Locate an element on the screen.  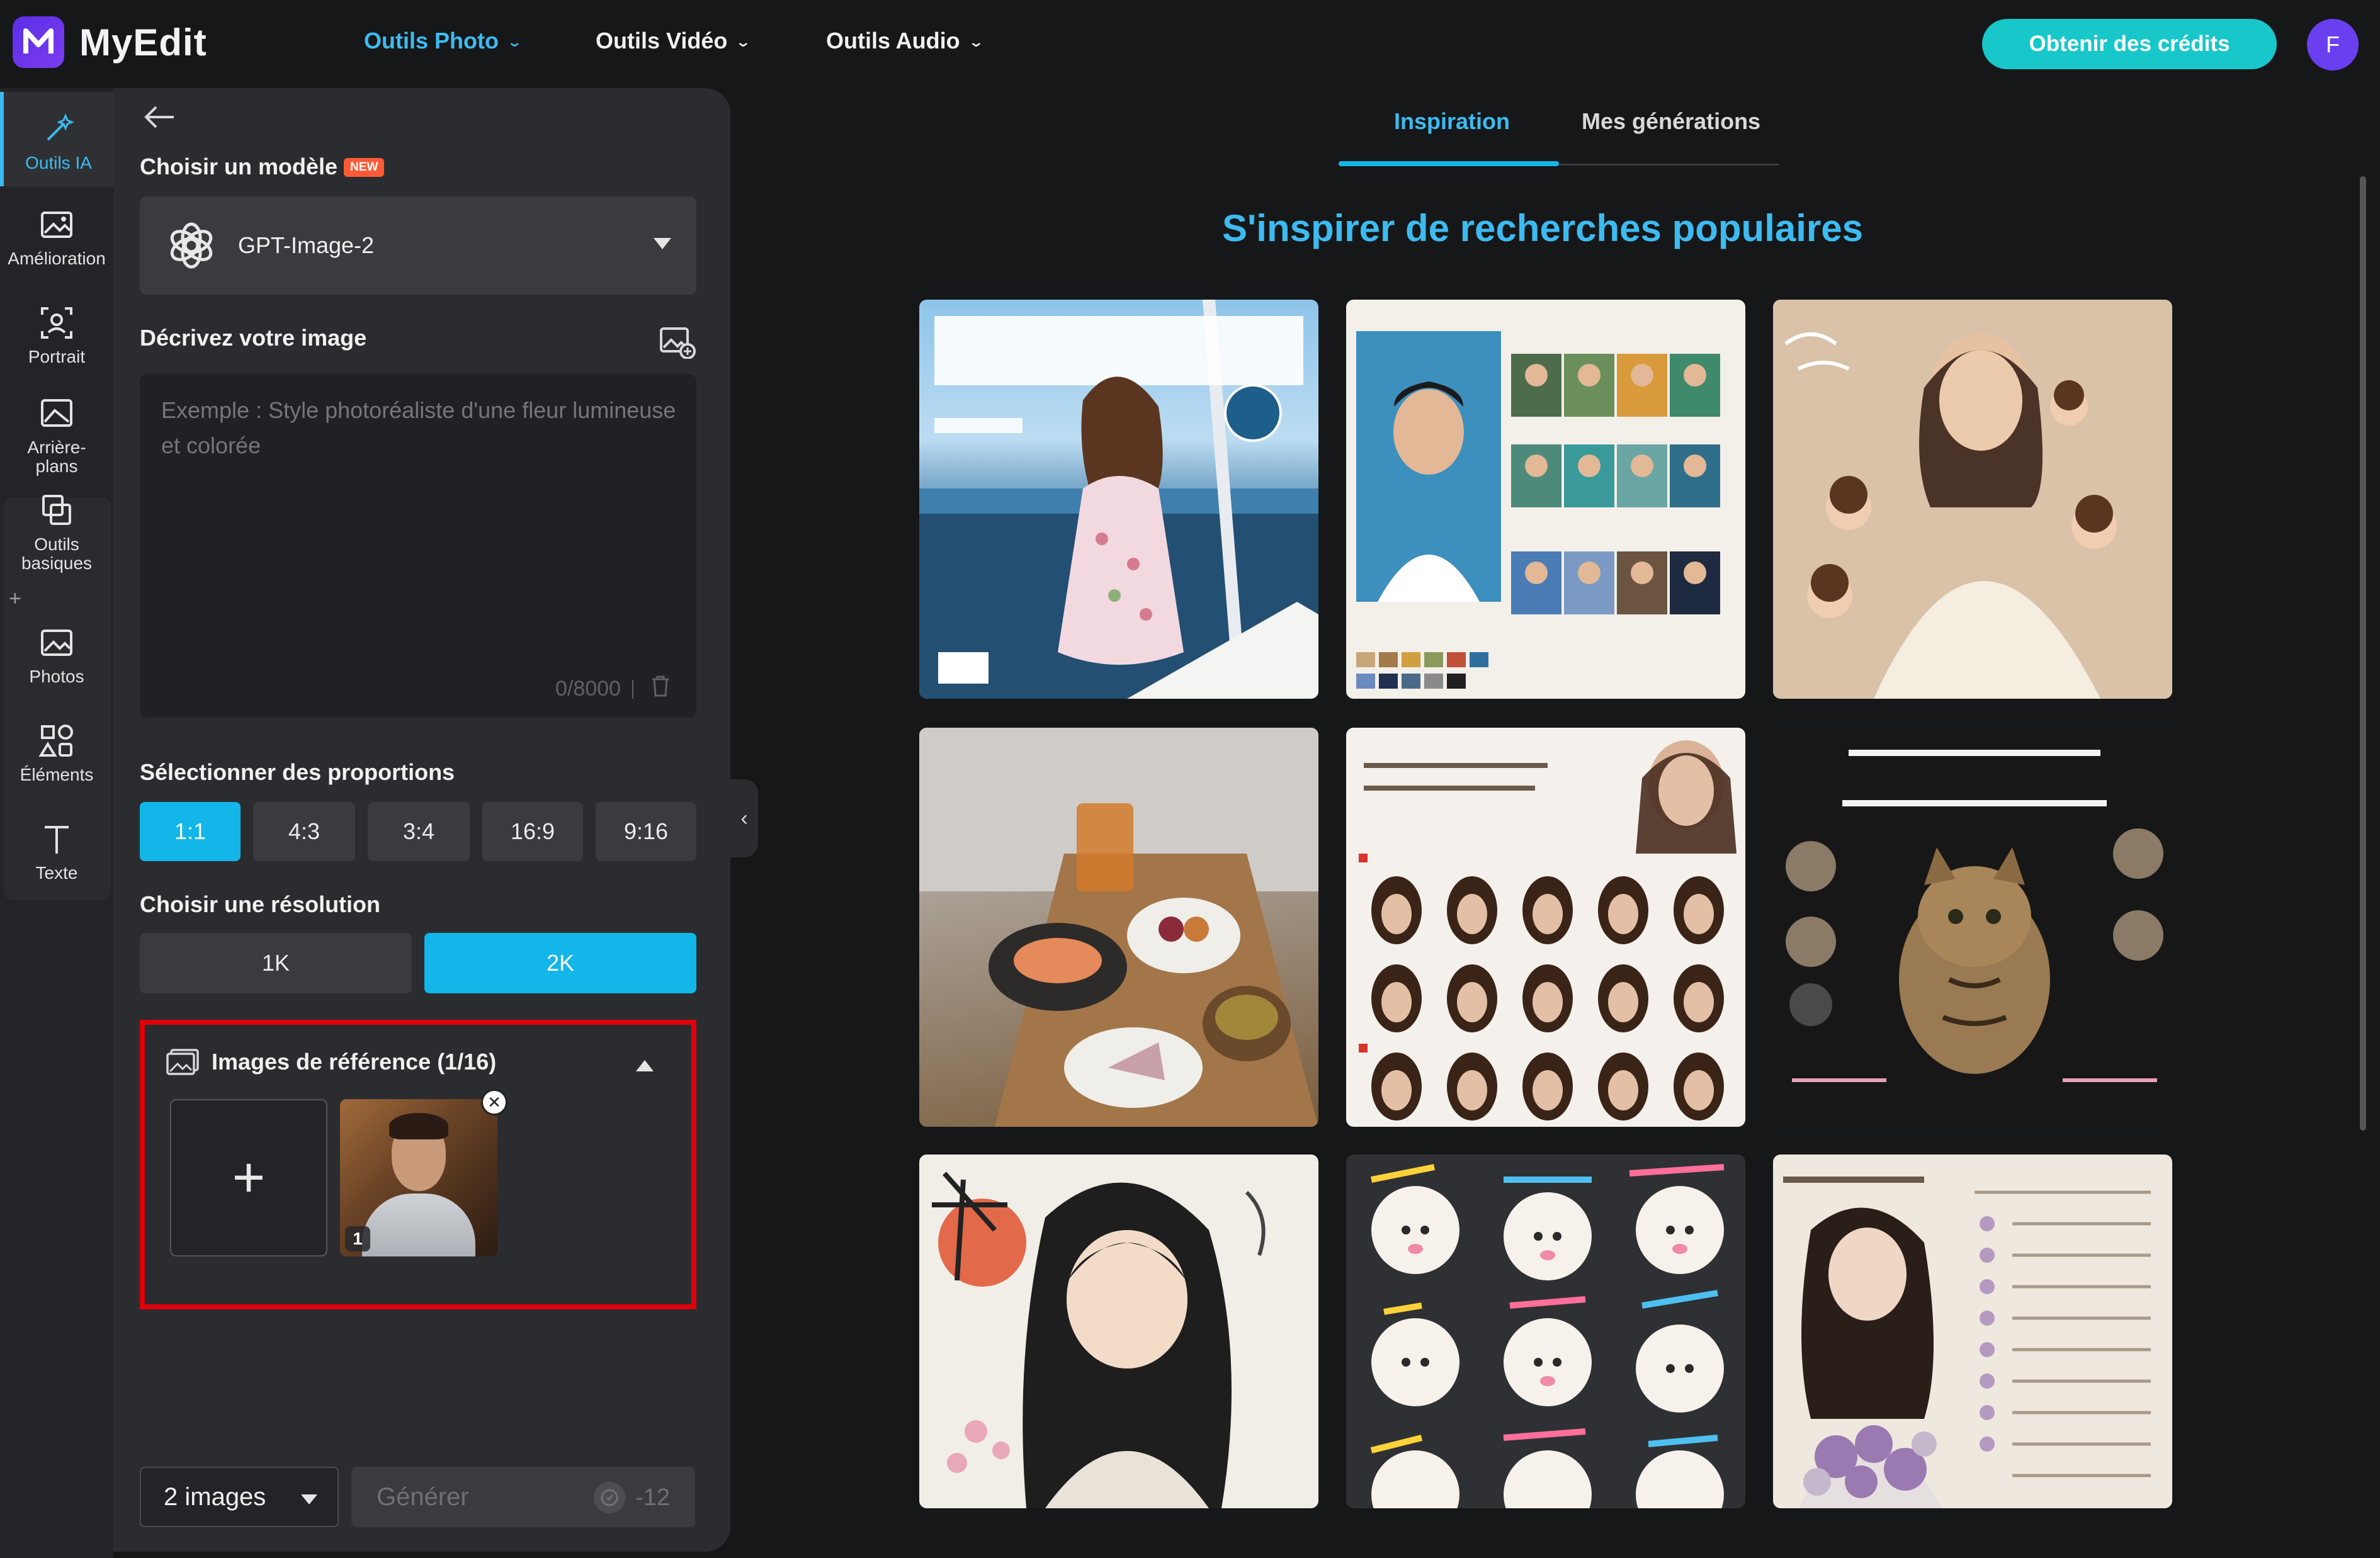
brand-logo: MyEdit is located at coordinates (110, 42).